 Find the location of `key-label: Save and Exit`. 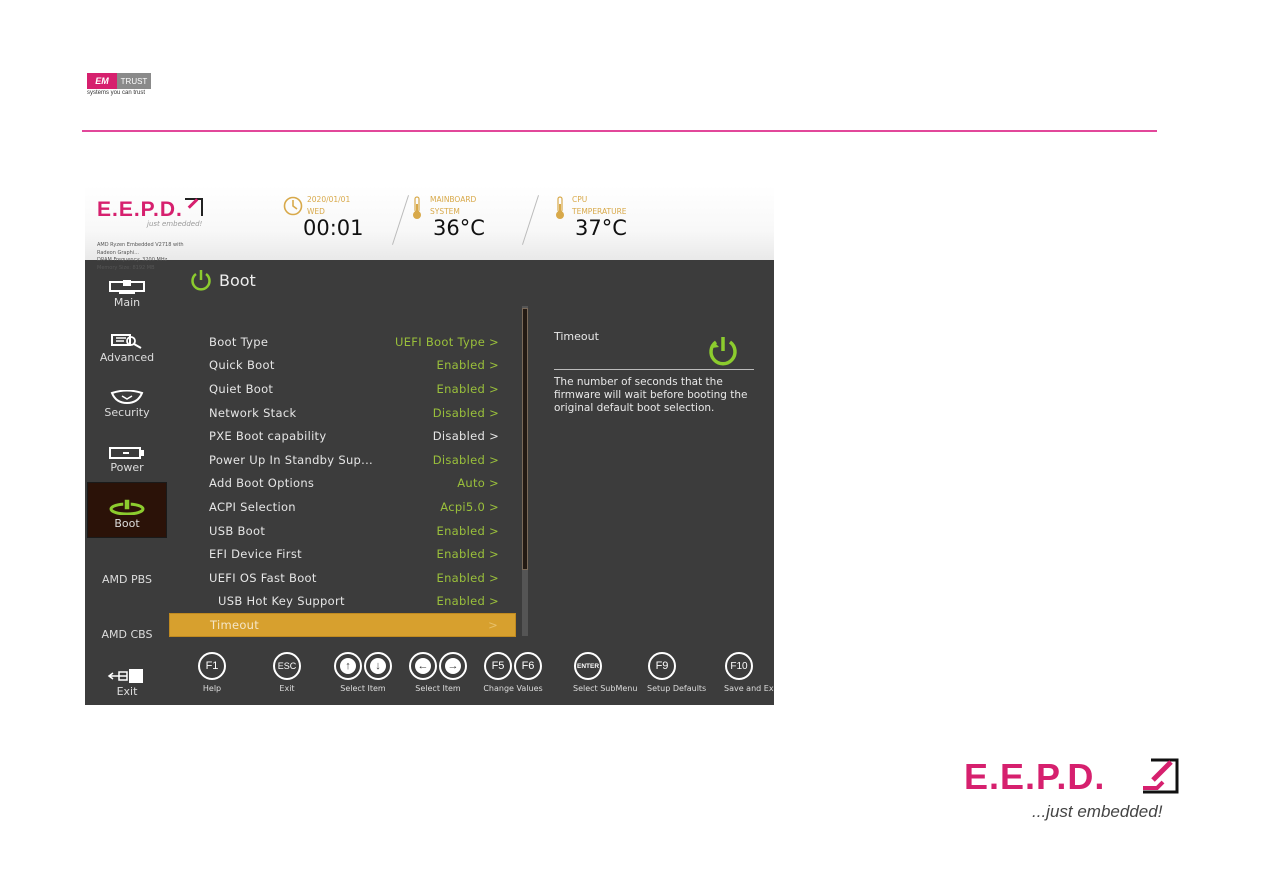

key-label: Save and Exit is located at coordinates (749, 688).